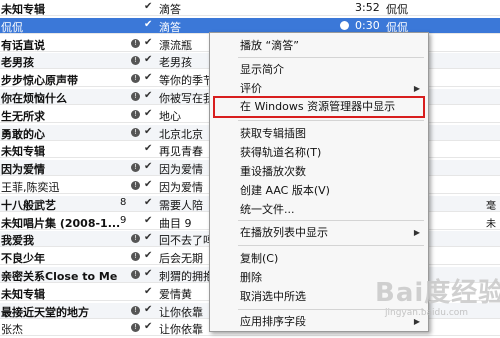 The width and height of the screenshot is (500, 338). Describe the element at coordinates (416, 232) in the screenshot. I see `chevron-right-icon: ▶` at that location.